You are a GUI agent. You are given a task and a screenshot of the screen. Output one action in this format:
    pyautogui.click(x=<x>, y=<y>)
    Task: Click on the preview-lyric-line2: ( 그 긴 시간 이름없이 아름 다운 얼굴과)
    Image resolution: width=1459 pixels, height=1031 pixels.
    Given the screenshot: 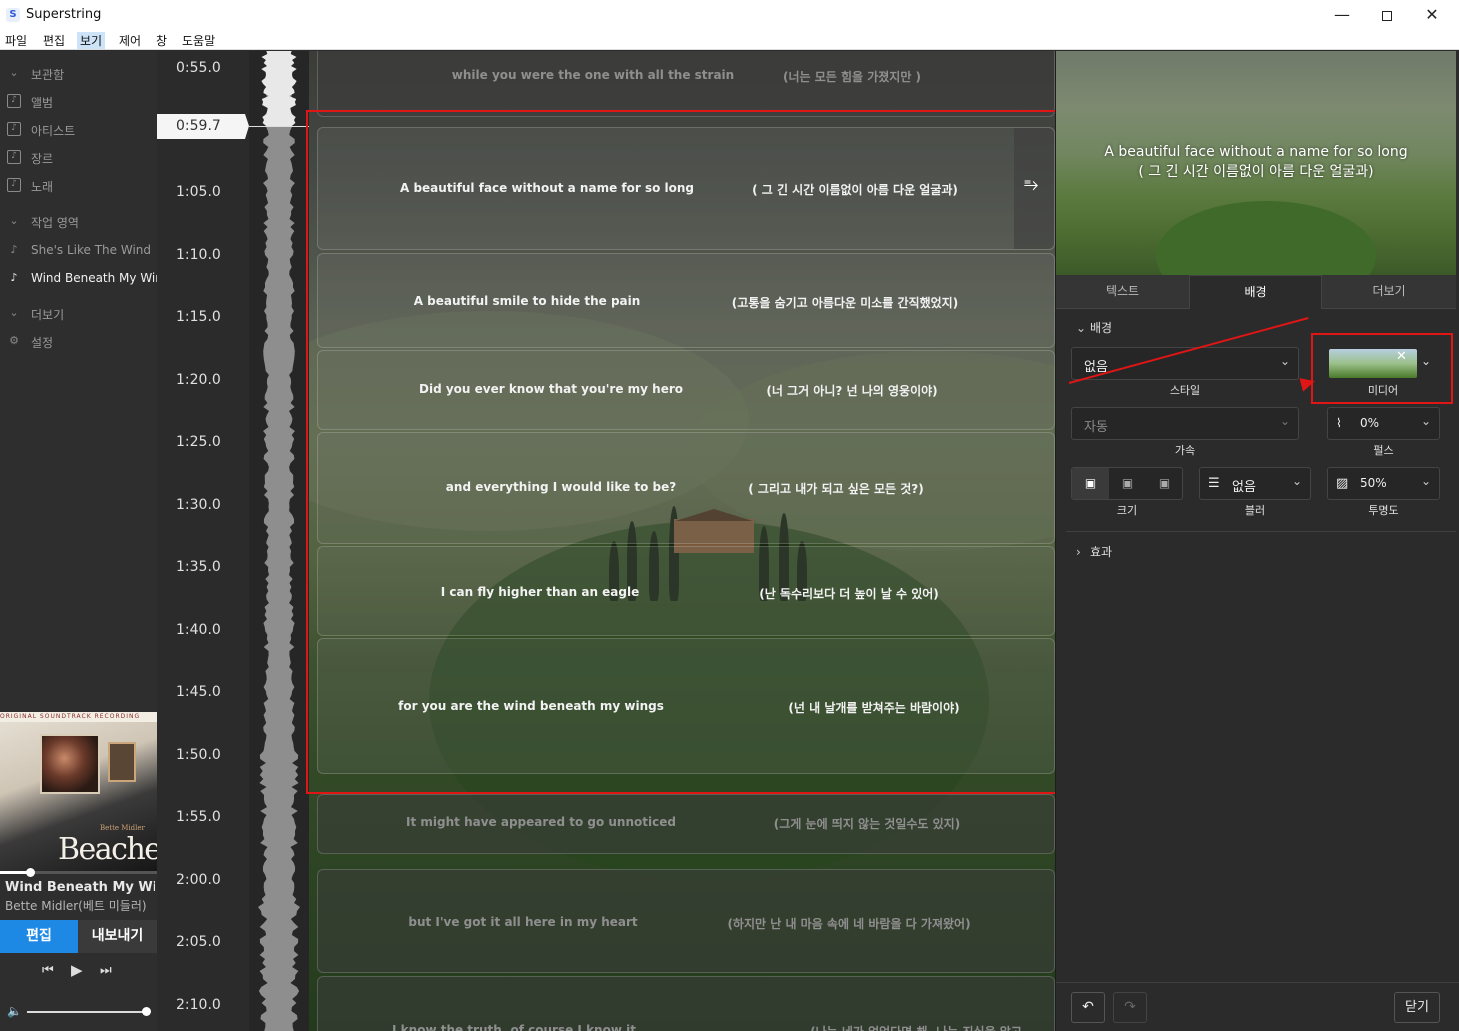 What is the action you would take?
    pyautogui.click(x=1256, y=172)
    